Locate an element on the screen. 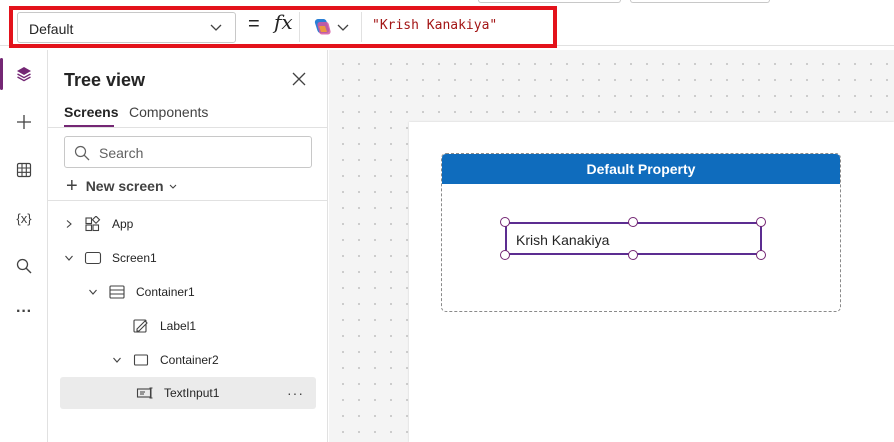 The width and height of the screenshot is (894, 442). variables-icon: {x} is located at coordinates (24, 218).